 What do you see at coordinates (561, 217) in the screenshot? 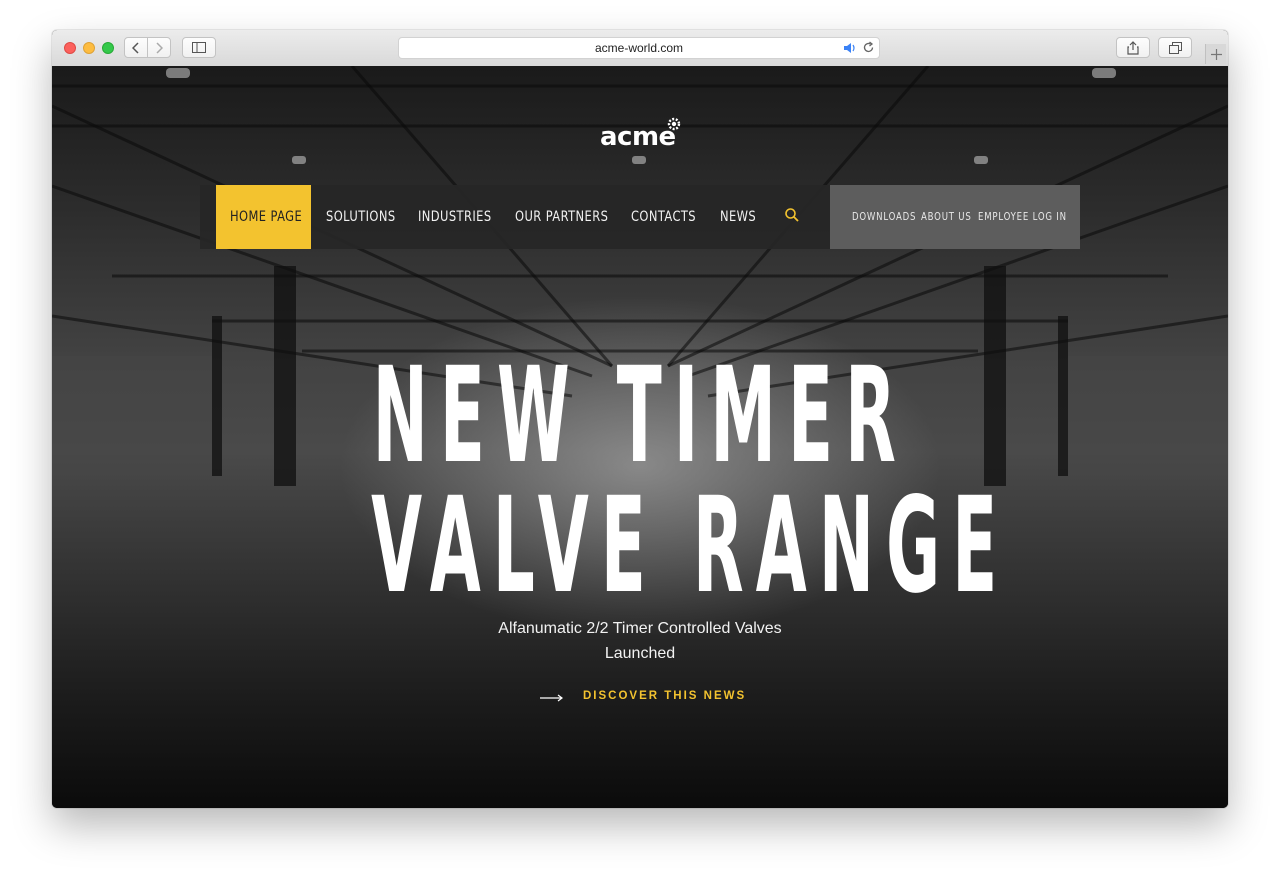
I see `nav-our-partners: OUR PARTNERS` at bounding box center [561, 217].